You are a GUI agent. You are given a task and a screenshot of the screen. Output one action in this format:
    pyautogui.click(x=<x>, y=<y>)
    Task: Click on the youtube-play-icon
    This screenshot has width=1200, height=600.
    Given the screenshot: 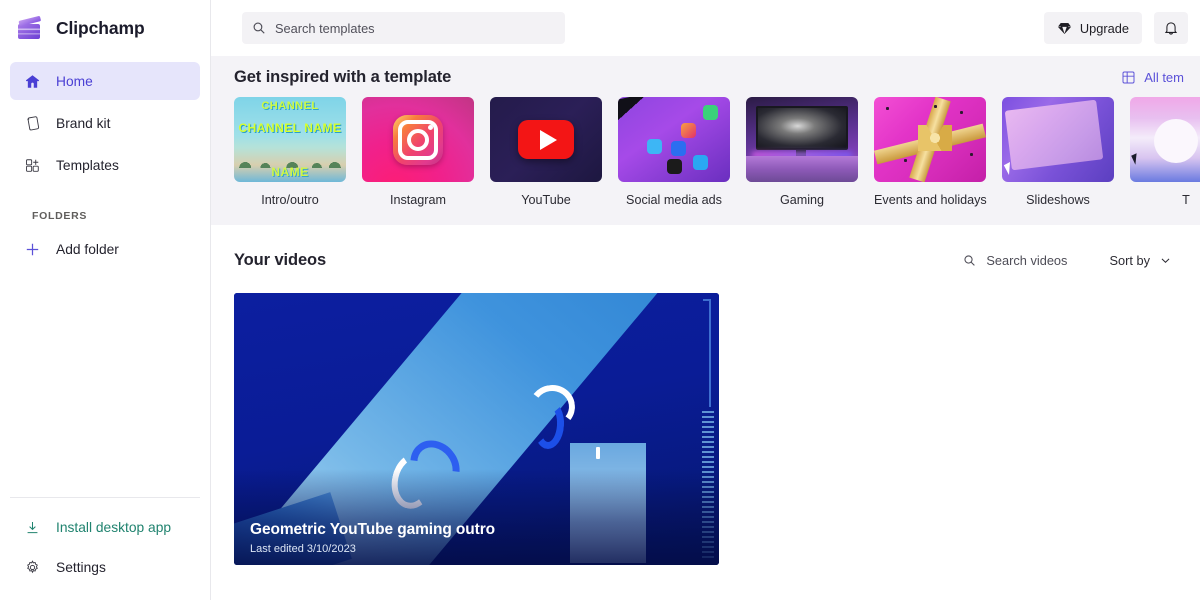 What is the action you would take?
    pyautogui.click(x=546, y=139)
    